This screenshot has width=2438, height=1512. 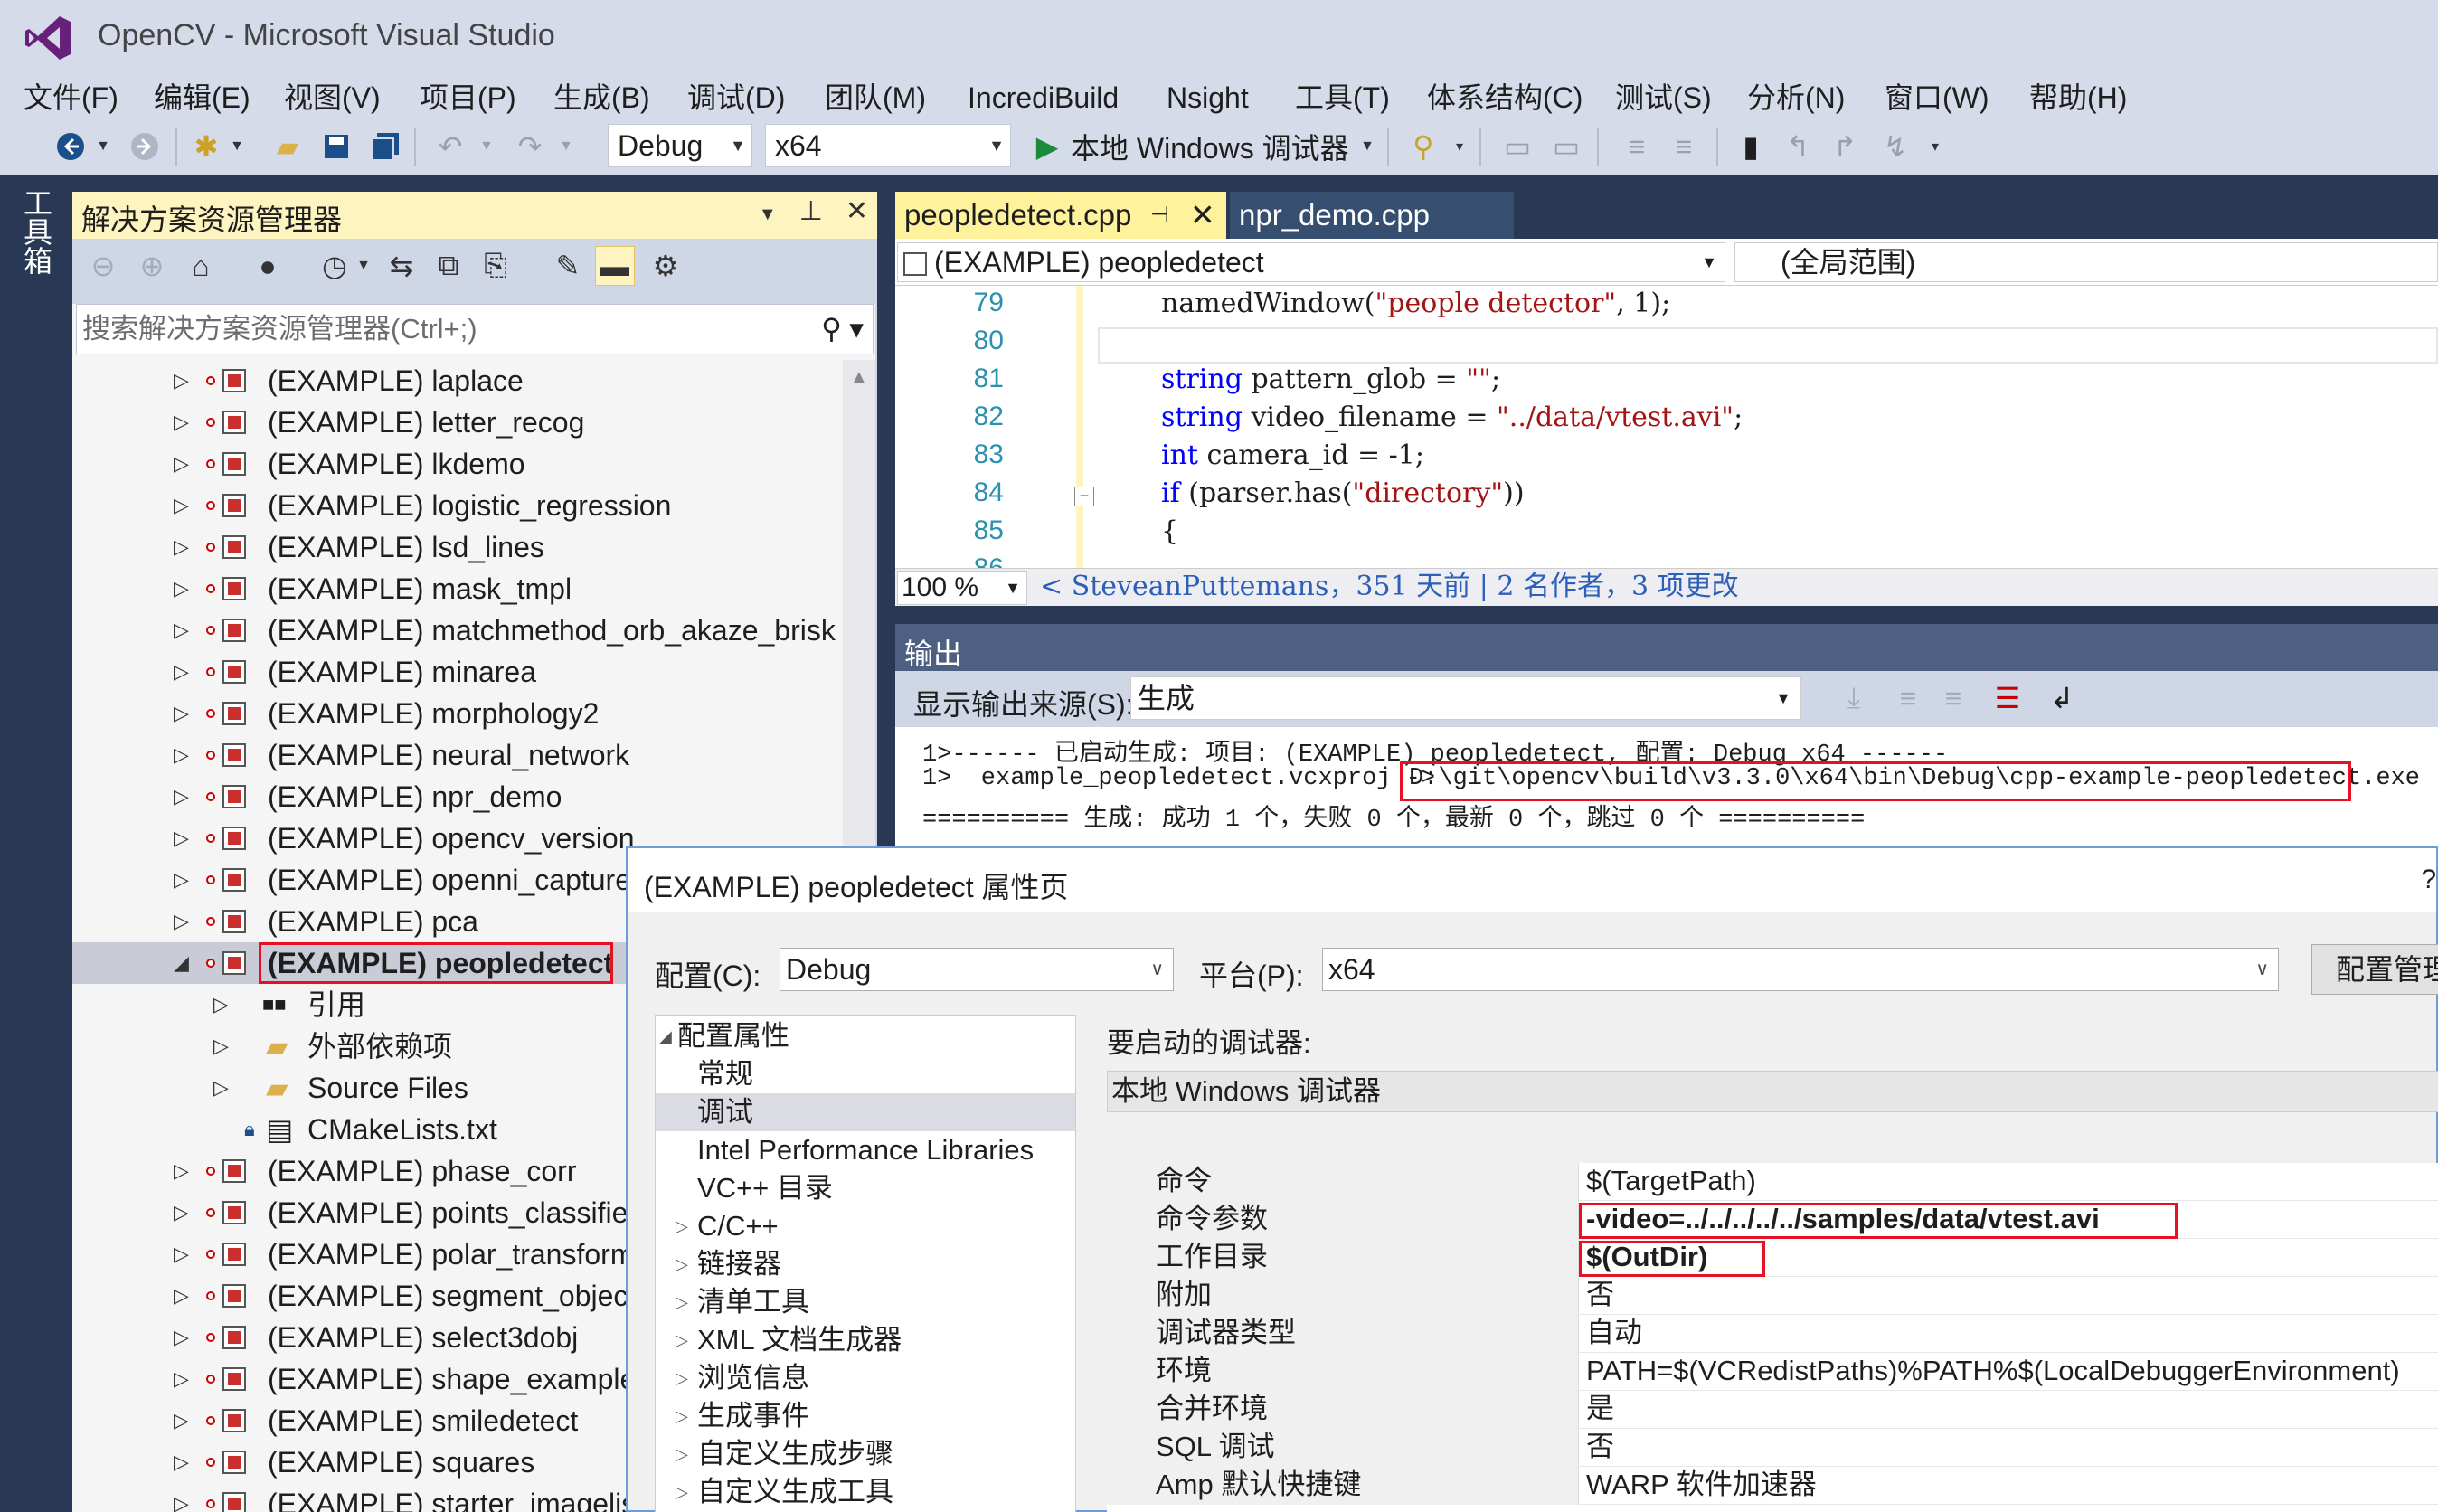 I want to click on collapse-all-icon: ⧉, so click(x=448, y=266).